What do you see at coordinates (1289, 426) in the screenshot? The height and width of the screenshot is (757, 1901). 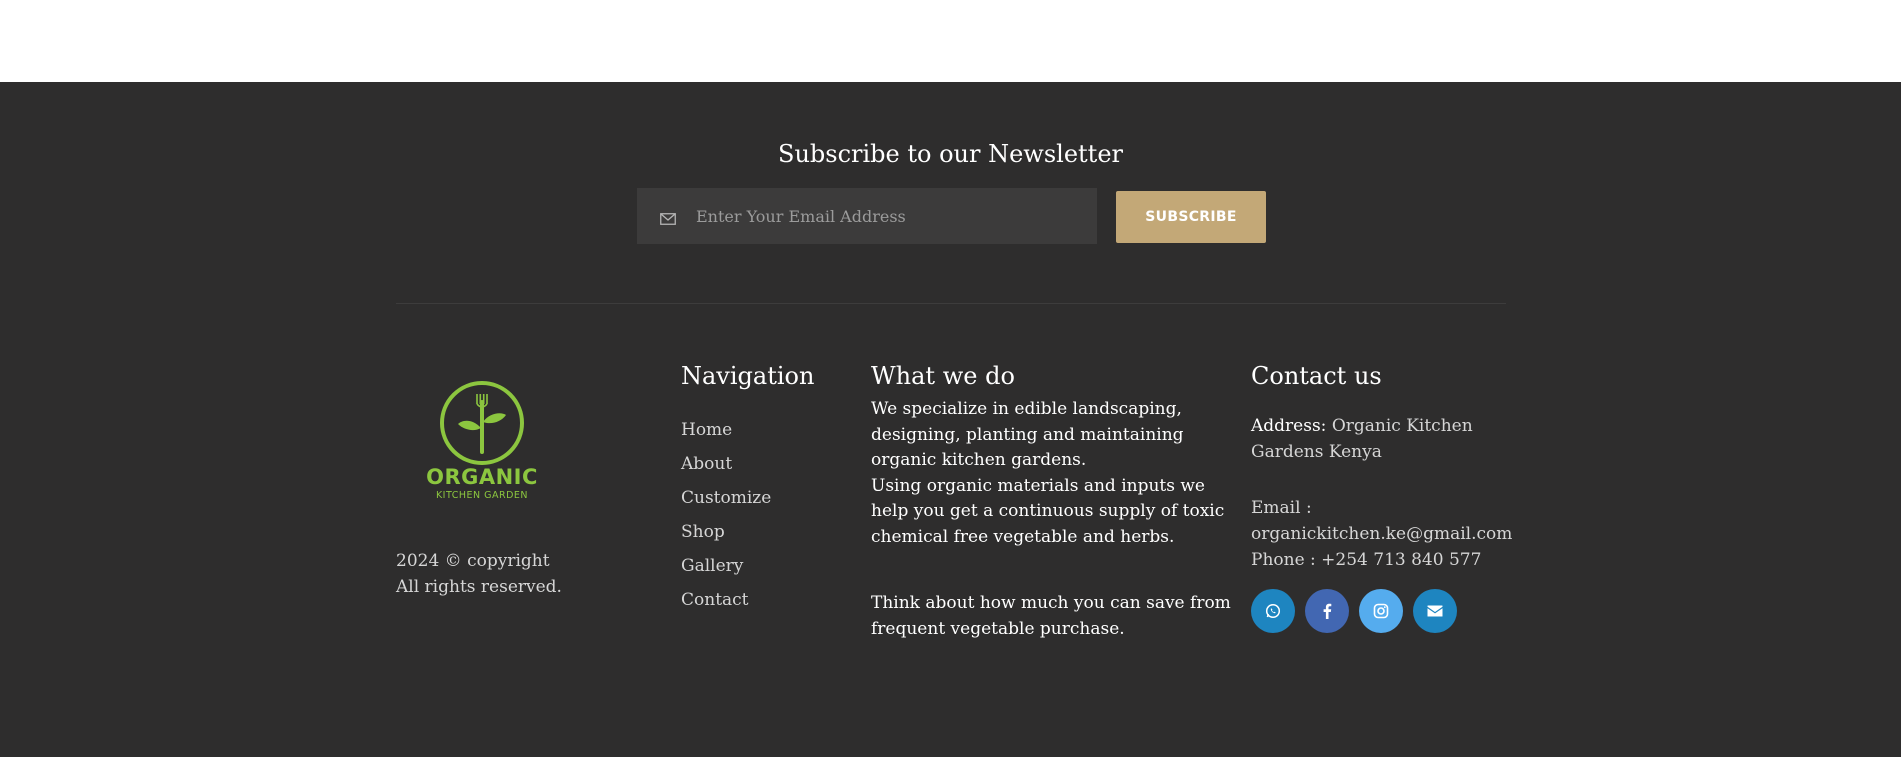 I see `address-label: Address:` at bounding box center [1289, 426].